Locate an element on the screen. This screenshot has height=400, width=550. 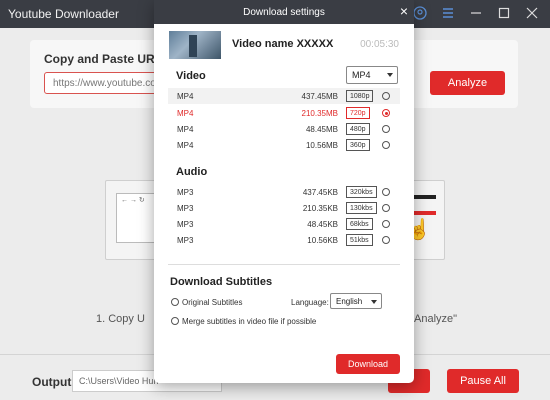
language-select-value: English is located at coordinates (349, 301).